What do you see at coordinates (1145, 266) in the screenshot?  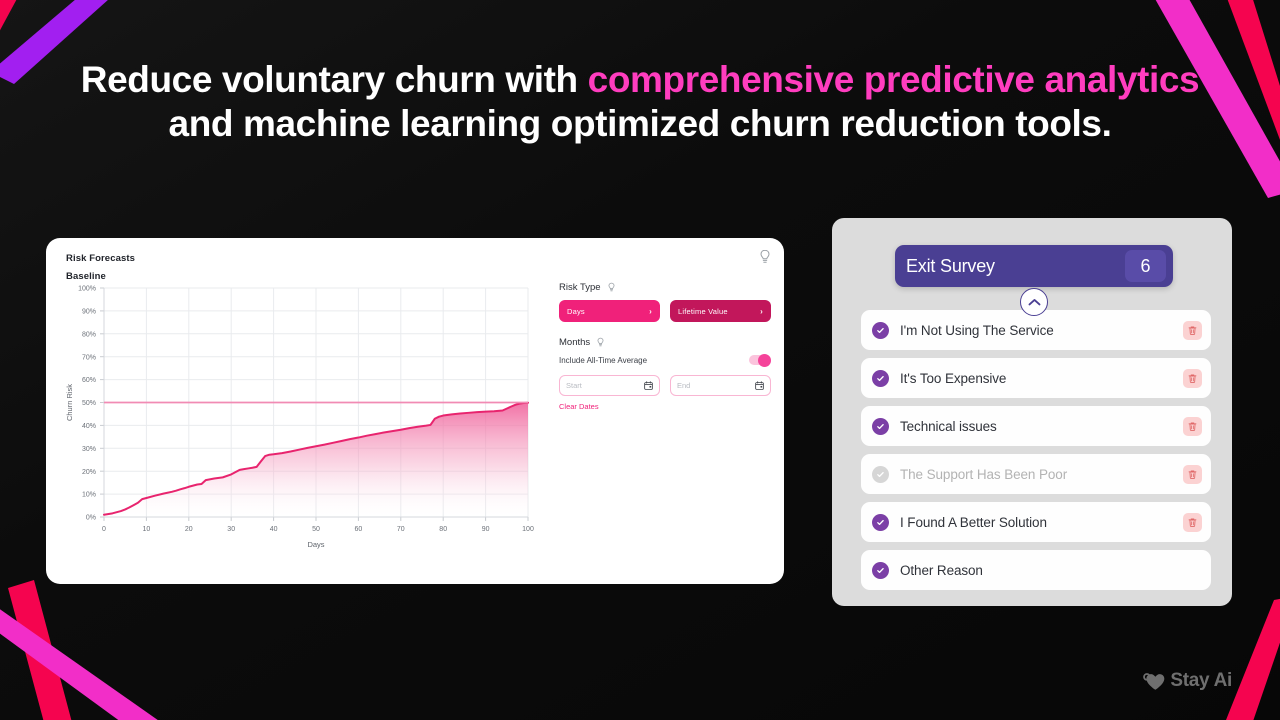 I see `exit-survey-count: 6` at bounding box center [1145, 266].